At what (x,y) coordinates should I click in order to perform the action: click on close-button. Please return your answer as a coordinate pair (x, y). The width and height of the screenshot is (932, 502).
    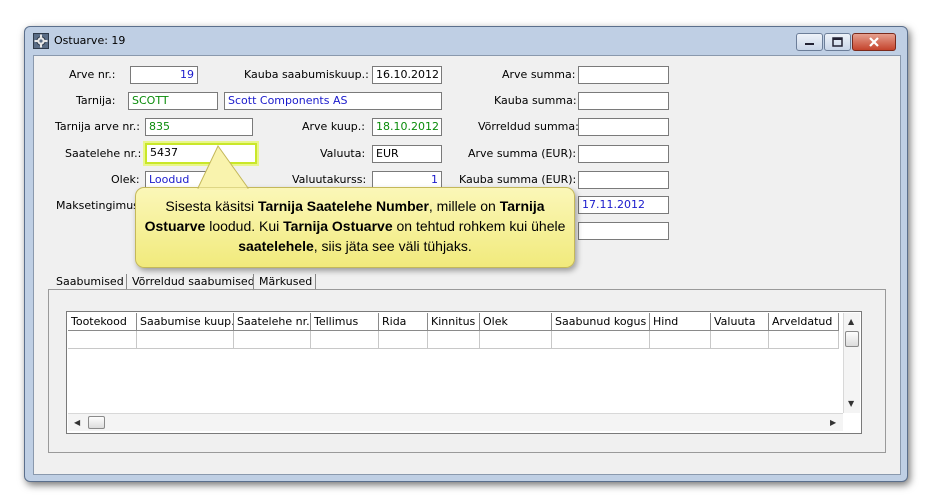
    Looking at the image, I should click on (874, 42).